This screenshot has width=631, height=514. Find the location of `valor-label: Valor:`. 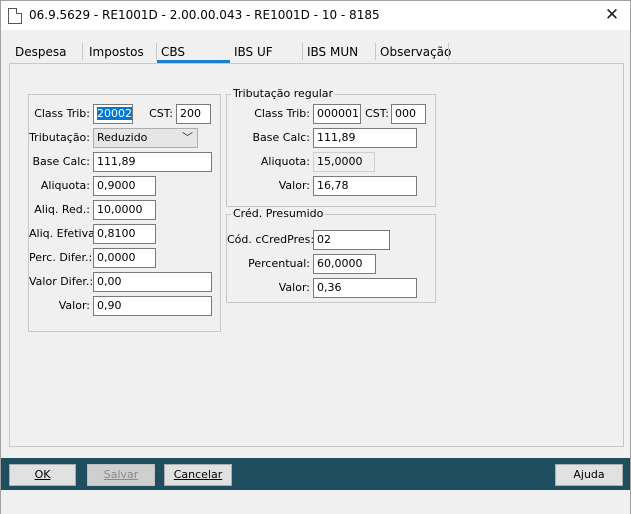

valor-label: Valor: is located at coordinates (74, 305).